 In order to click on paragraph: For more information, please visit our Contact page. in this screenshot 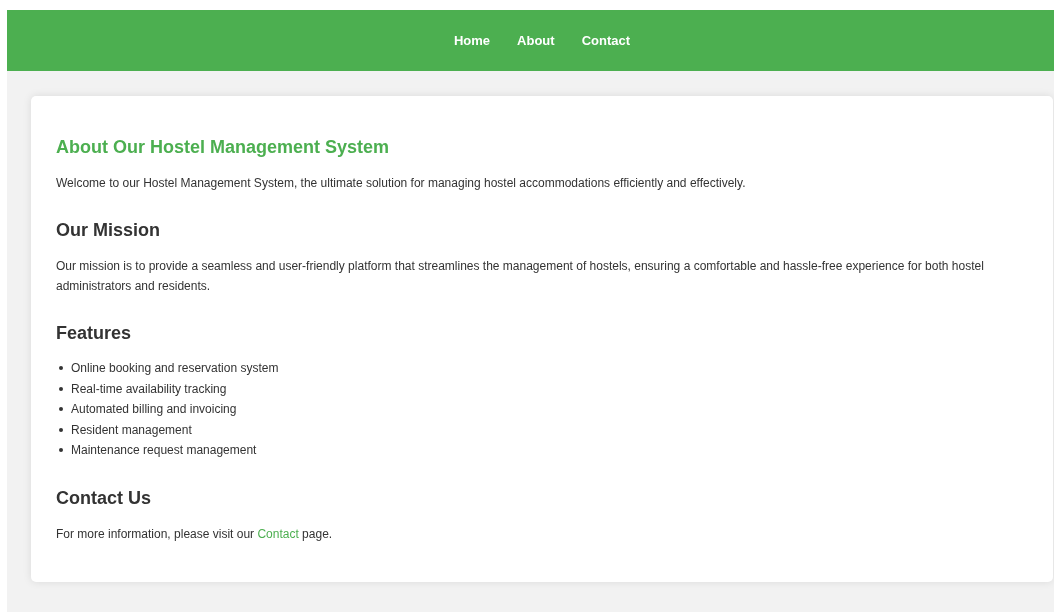, I will do `click(195, 534)`.